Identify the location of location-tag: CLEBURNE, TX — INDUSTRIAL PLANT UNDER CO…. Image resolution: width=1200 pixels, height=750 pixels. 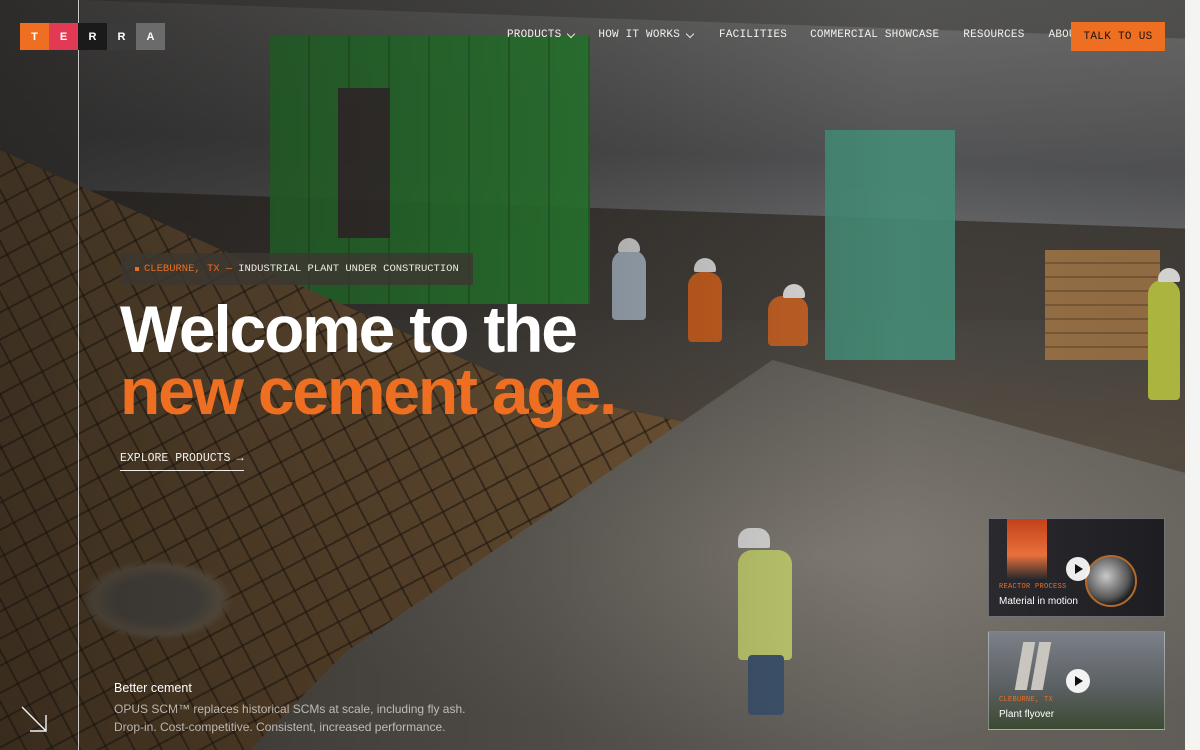
(297, 269).